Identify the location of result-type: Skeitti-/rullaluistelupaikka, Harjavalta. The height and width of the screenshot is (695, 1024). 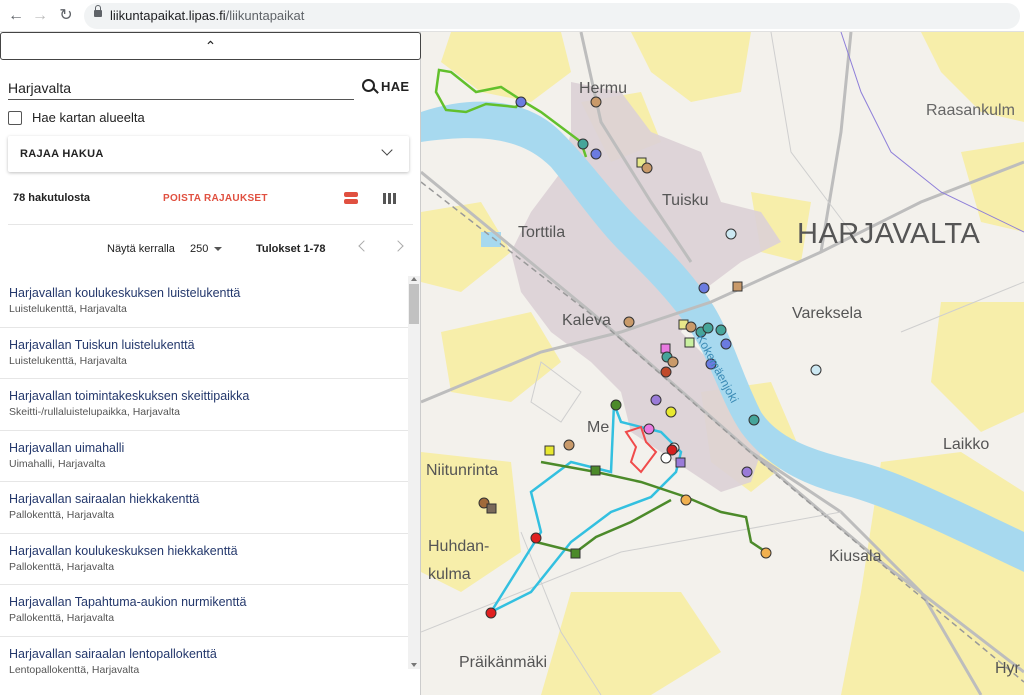
(94, 412).